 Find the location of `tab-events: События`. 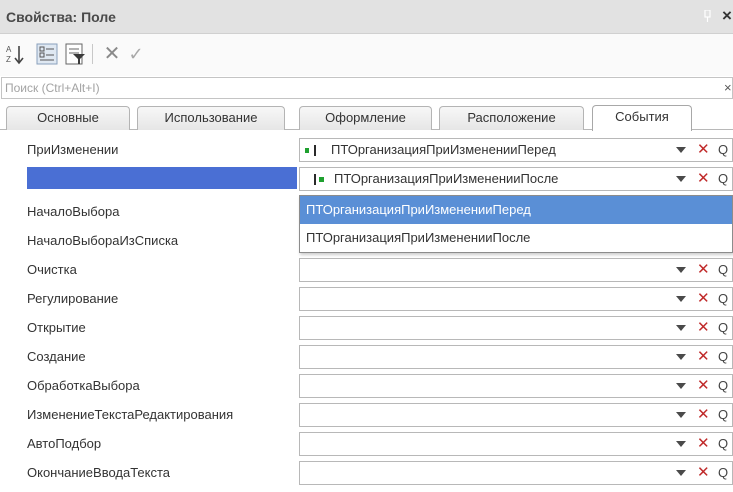

tab-events: События is located at coordinates (642, 118).